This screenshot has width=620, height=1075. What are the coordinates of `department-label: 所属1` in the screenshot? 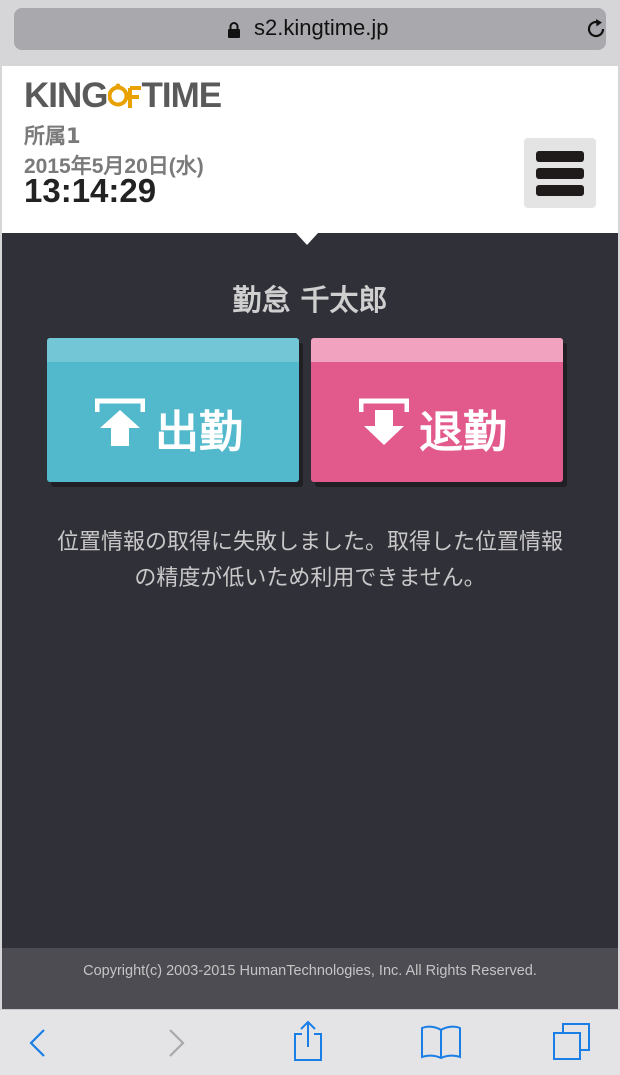 It's located at (52, 136).